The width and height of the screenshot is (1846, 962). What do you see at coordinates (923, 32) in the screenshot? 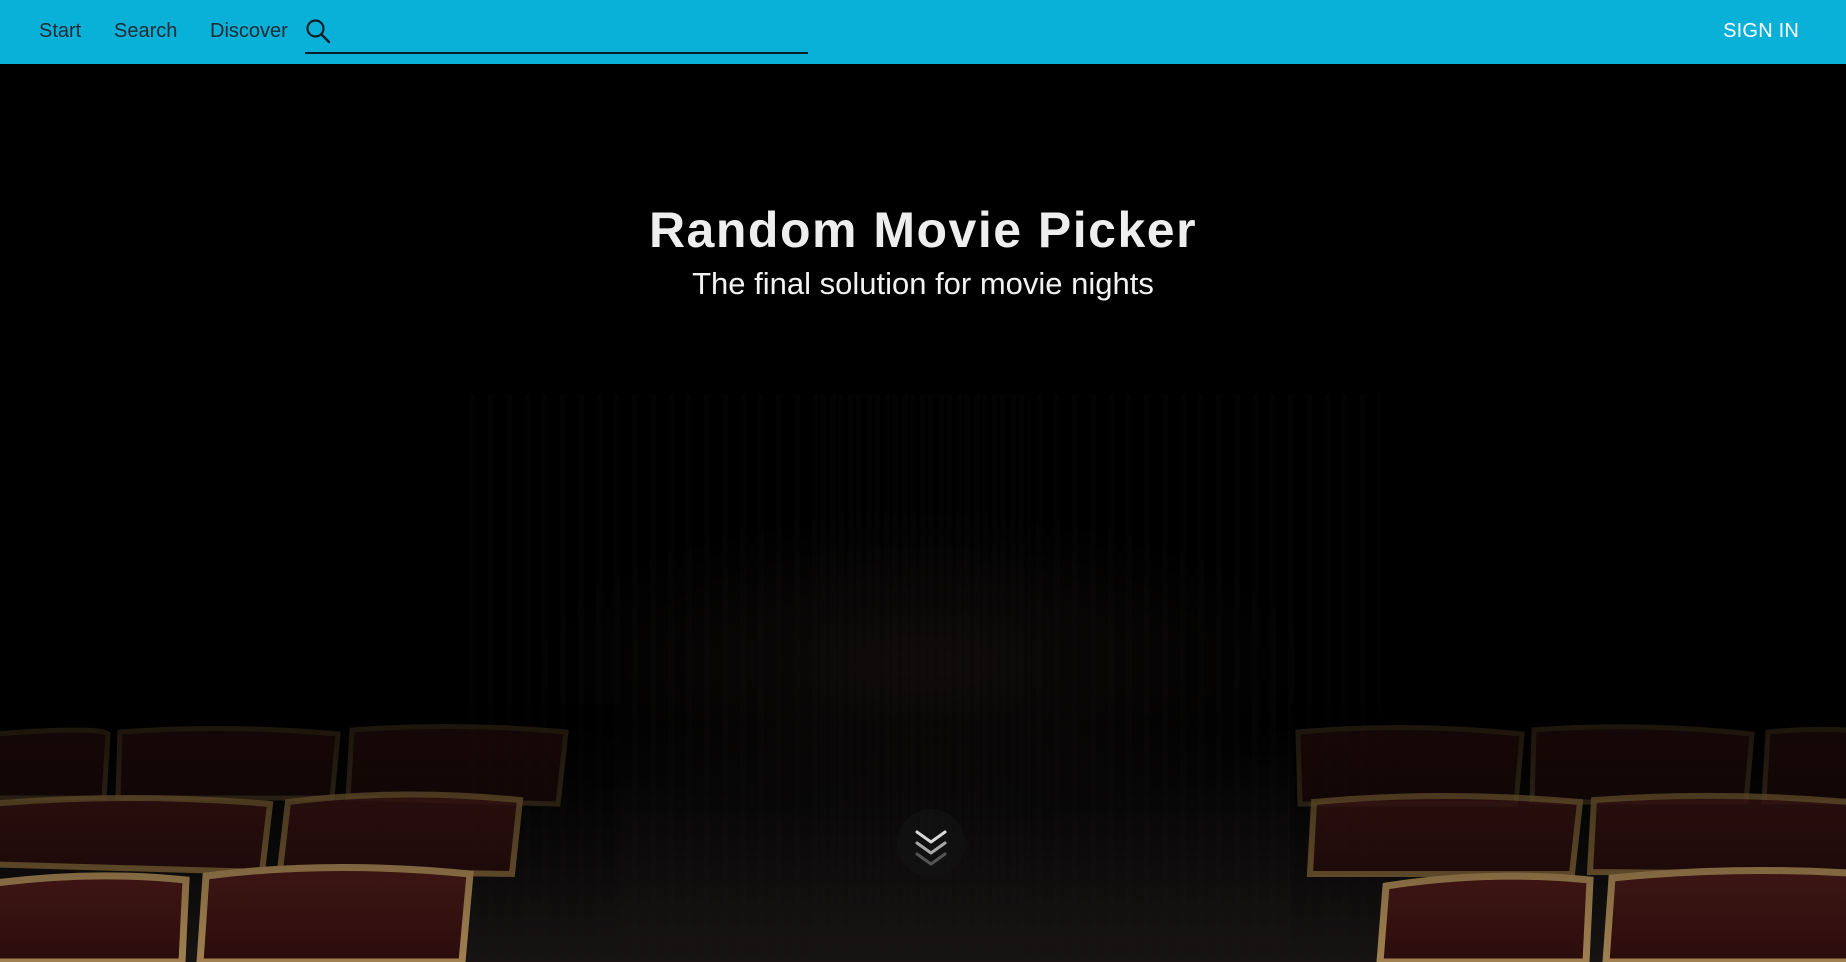
I see `top-navigation-bar: Start Search Discover SIGN IN` at bounding box center [923, 32].